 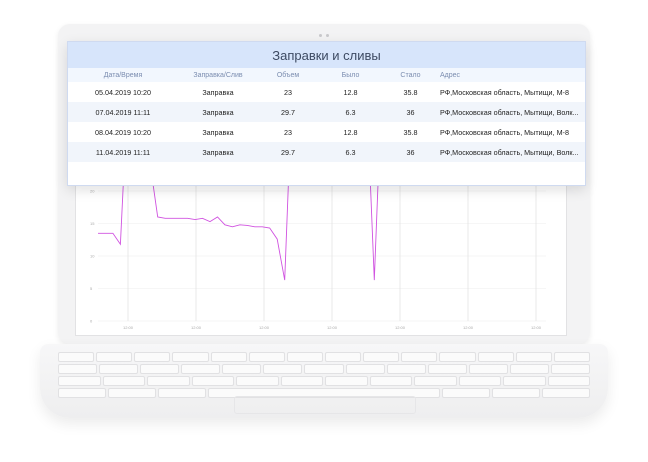 I want to click on y-tick-label: 15, so click(x=92, y=223).